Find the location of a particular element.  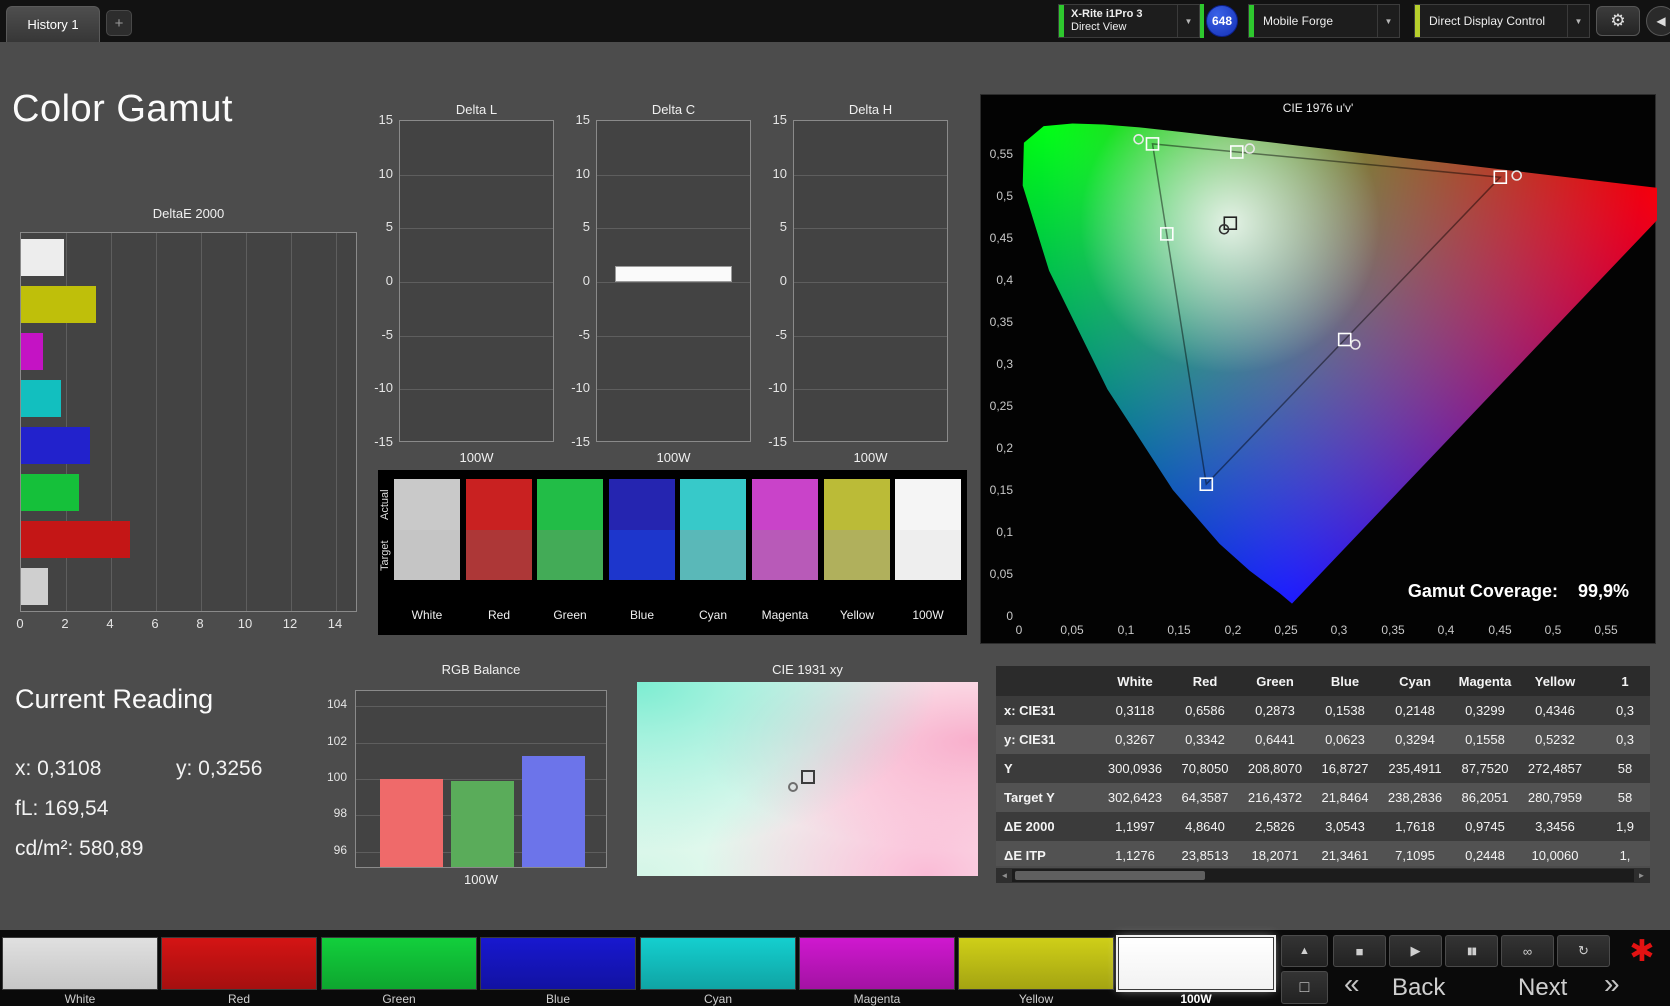

alert-asterisk-icon: ✱ is located at coordinates (1642, 951).